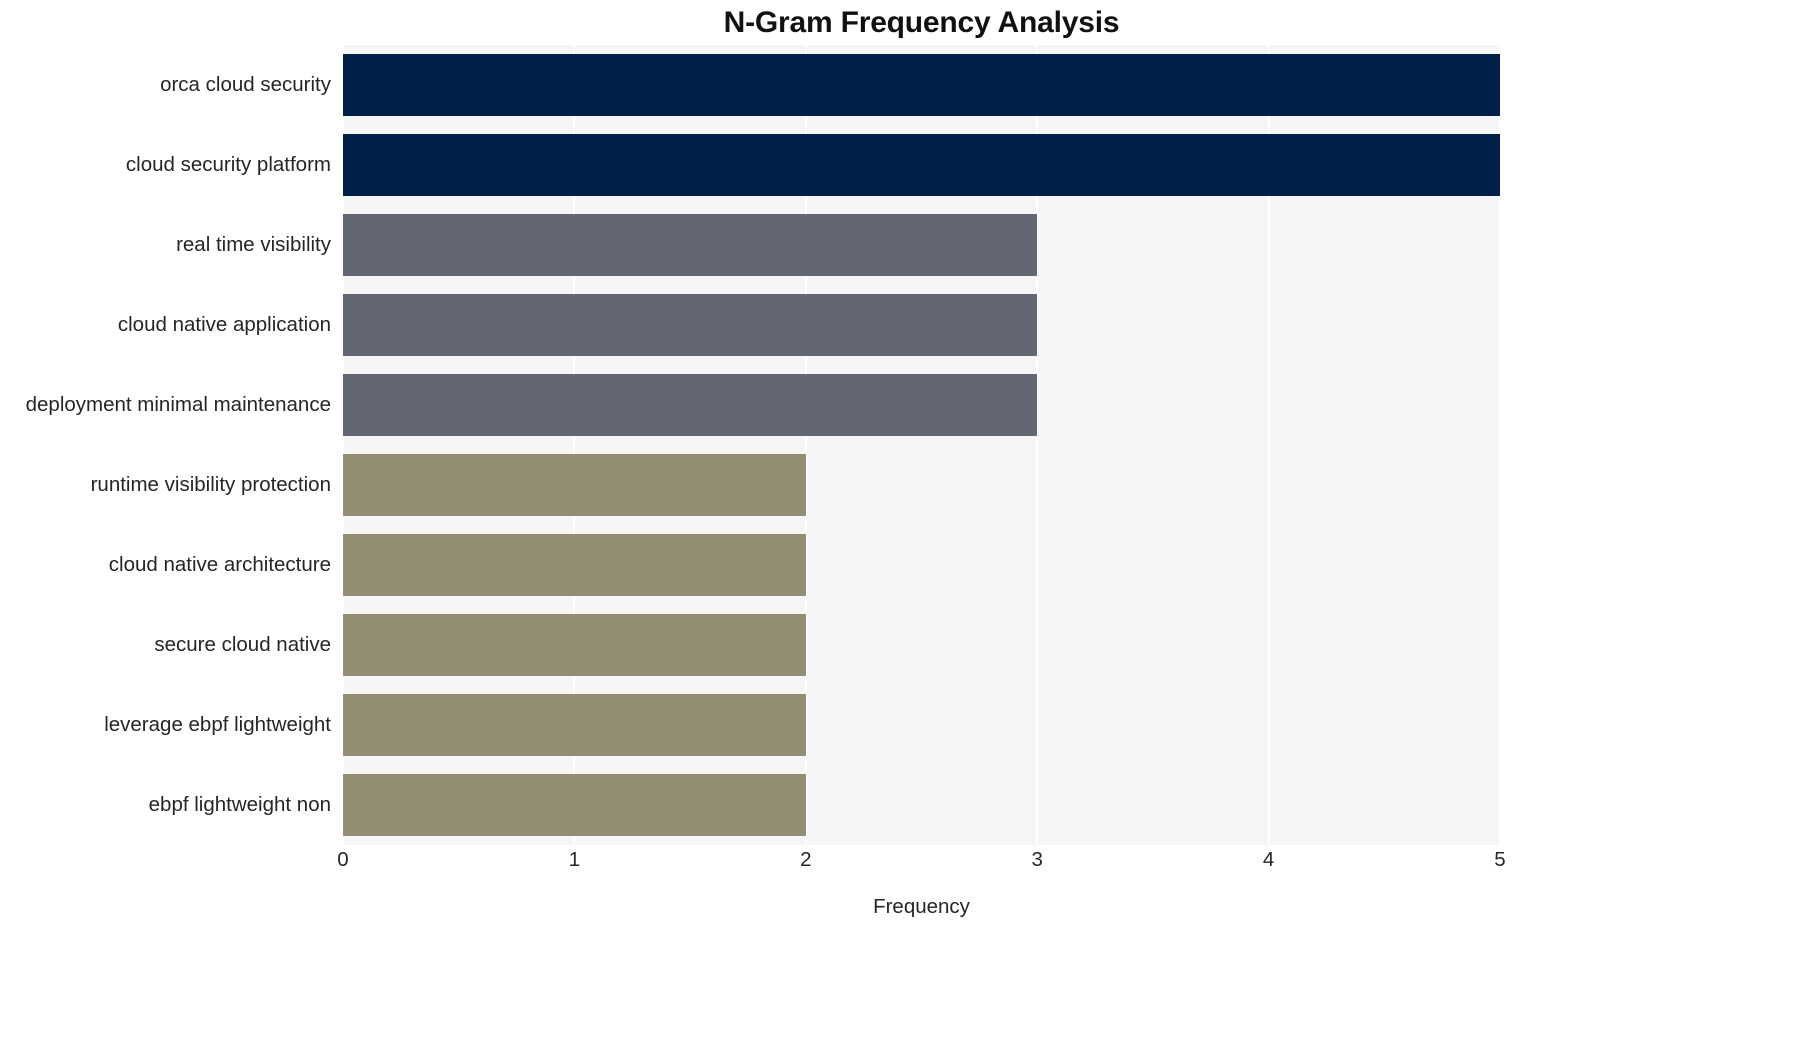  What do you see at coordinates (921, 22) in the screenshot?
I see `chart-title: N-Gram Frequency Analysis` at bounding box center [921, 22].